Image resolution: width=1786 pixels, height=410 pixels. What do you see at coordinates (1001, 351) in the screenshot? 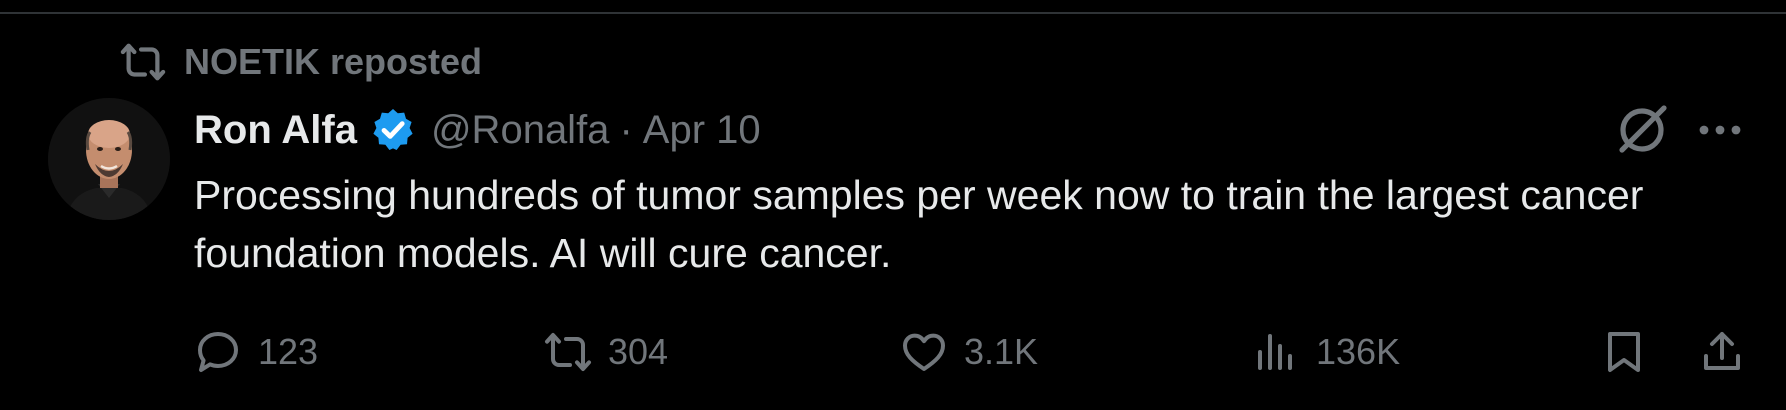
I see `like-count: 3.1K` at bounding box center [1001, 351].